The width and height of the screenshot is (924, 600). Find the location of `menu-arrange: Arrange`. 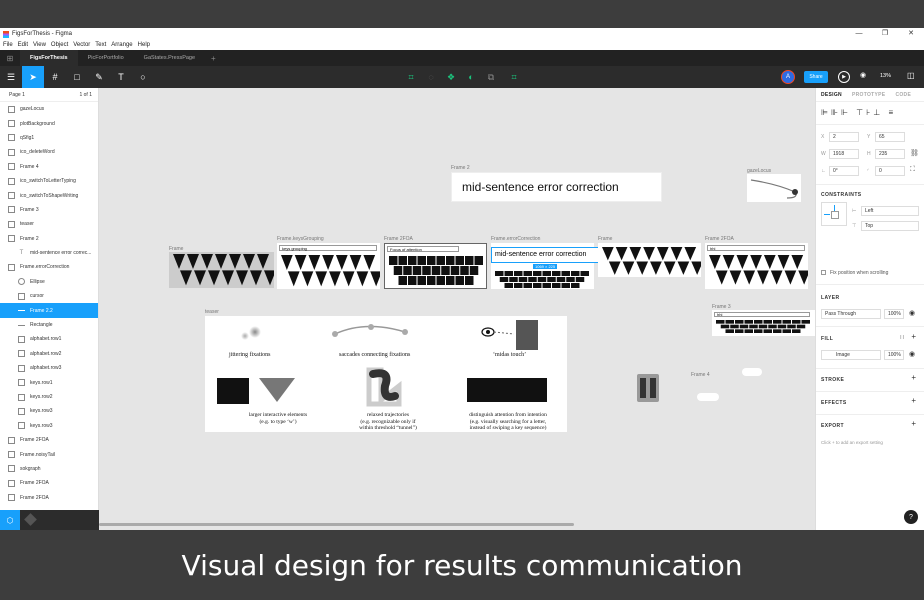

menu-arrange: Arrange is located at coordinates (121, 45).